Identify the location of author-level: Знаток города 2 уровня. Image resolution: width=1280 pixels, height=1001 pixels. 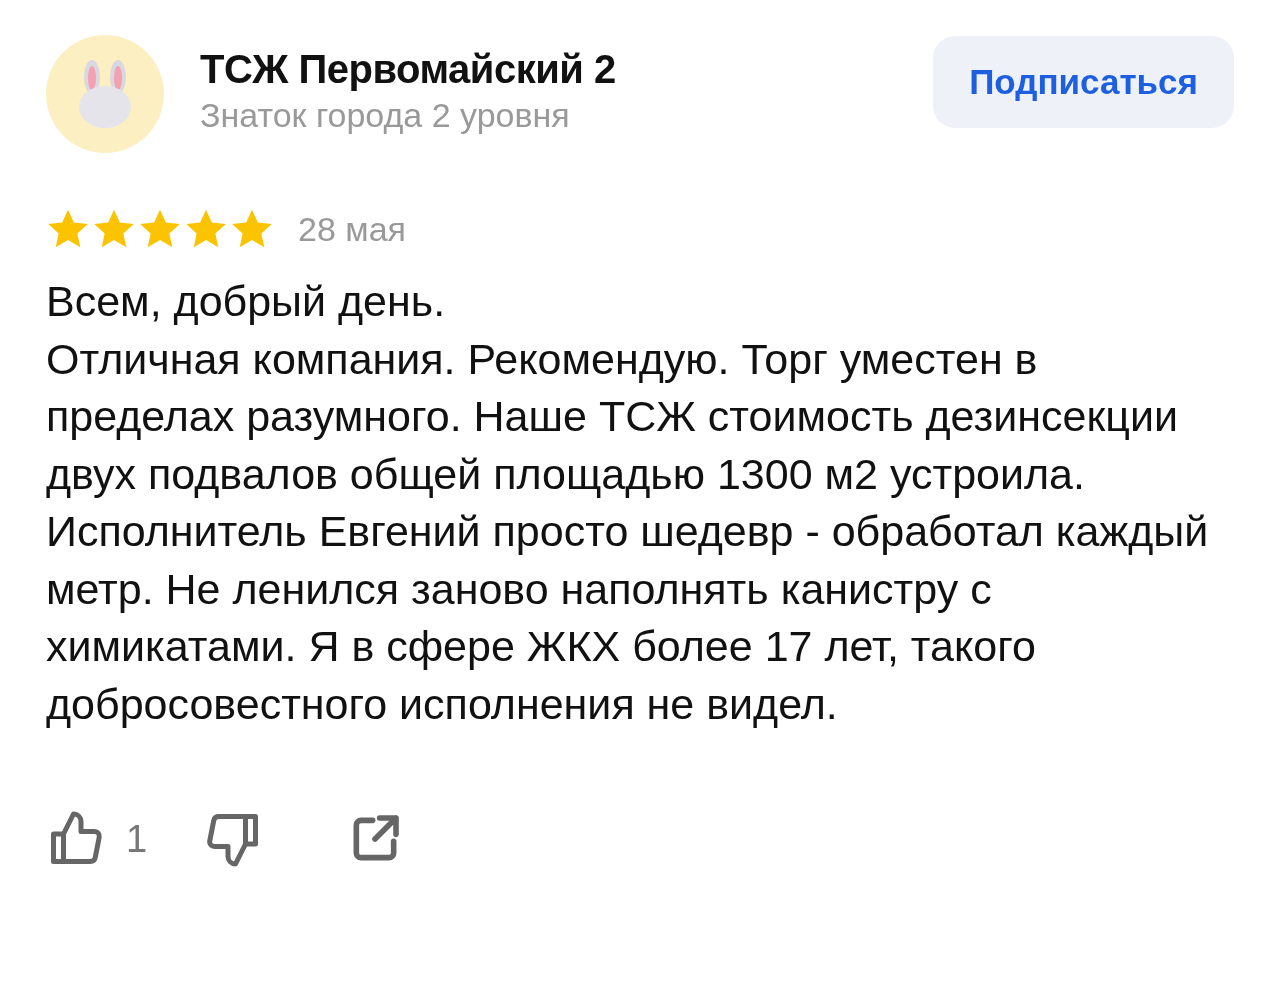
(385, 115).